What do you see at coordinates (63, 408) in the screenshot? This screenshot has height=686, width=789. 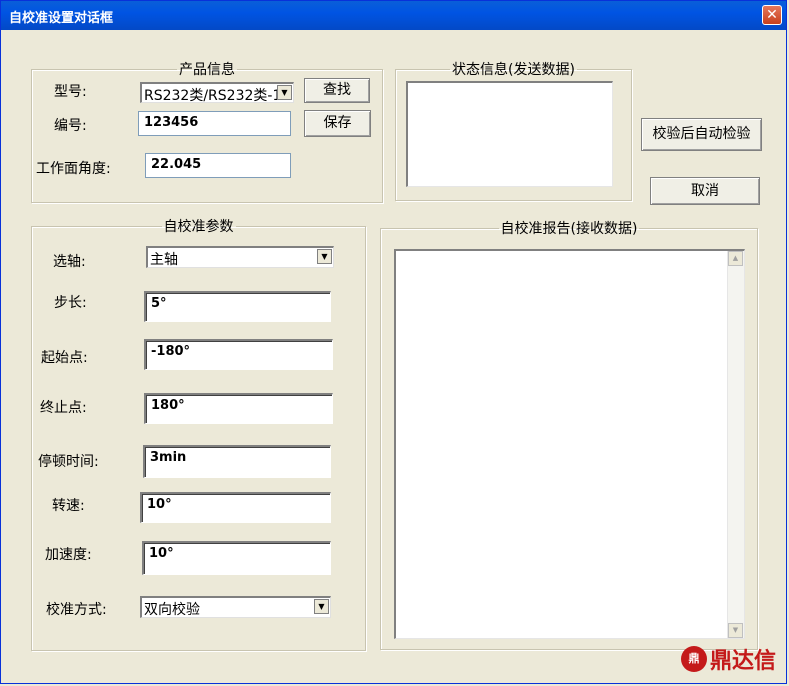 I see `end-label: 终止点:` at bounding box center [63, 408].